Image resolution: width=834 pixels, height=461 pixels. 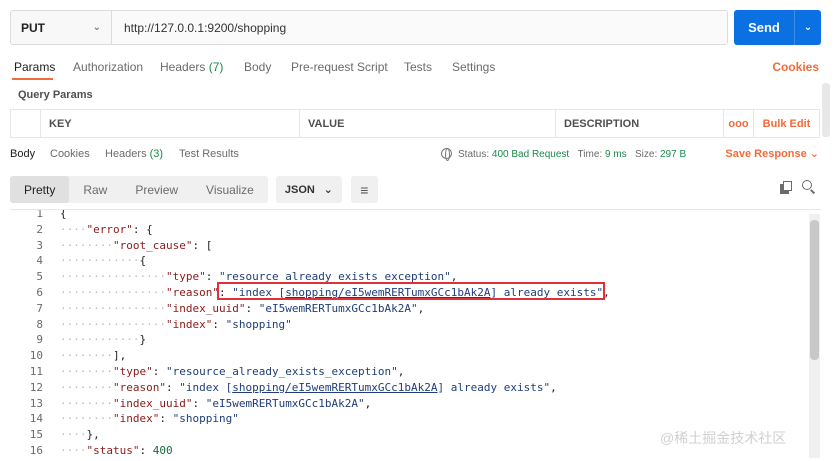 I want to click on copy-icon, so click(x=786, y=187).